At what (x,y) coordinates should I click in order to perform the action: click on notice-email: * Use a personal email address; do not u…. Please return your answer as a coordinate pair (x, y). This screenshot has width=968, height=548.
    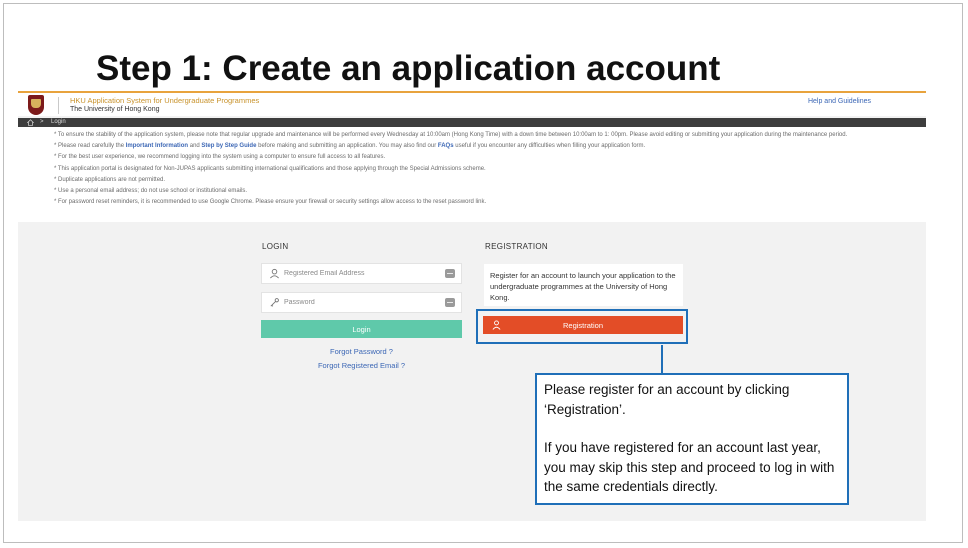
    Looking at the image, I should click on (151, 191).